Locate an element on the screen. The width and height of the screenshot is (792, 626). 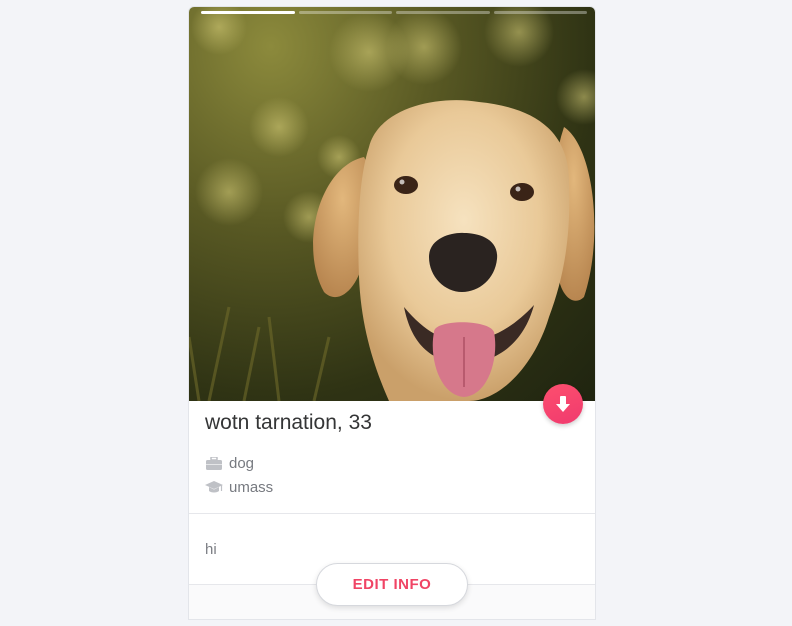
photo-progress-bar is located at coordinates (394, 12).